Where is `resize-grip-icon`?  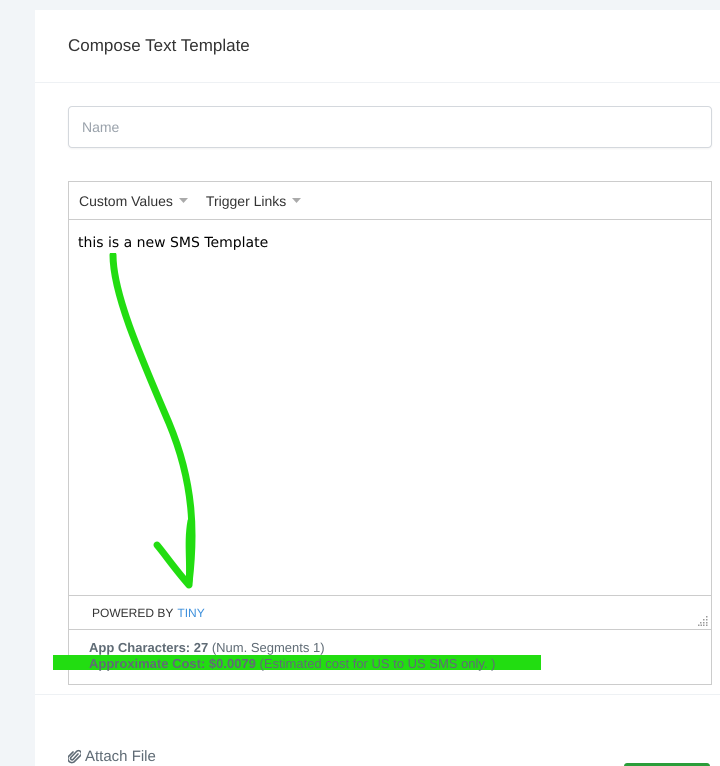 resize-grip-icon is located at coordinates (703, 621).